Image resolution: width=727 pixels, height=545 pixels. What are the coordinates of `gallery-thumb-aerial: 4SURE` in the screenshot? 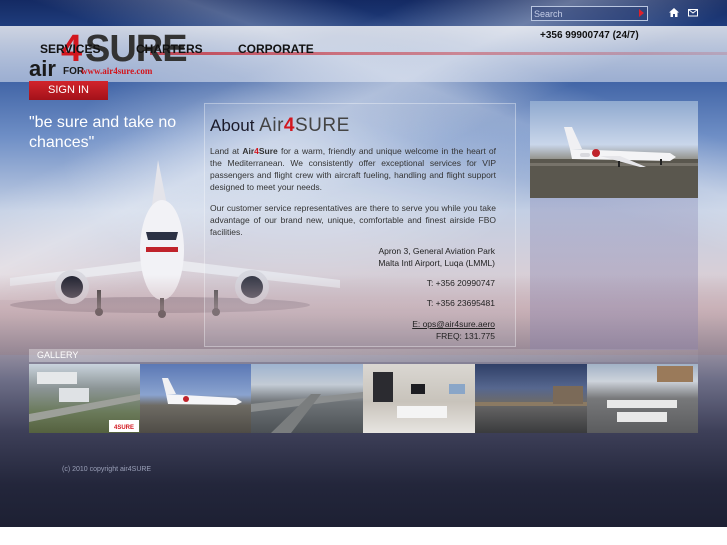 It's located at (84, 398).